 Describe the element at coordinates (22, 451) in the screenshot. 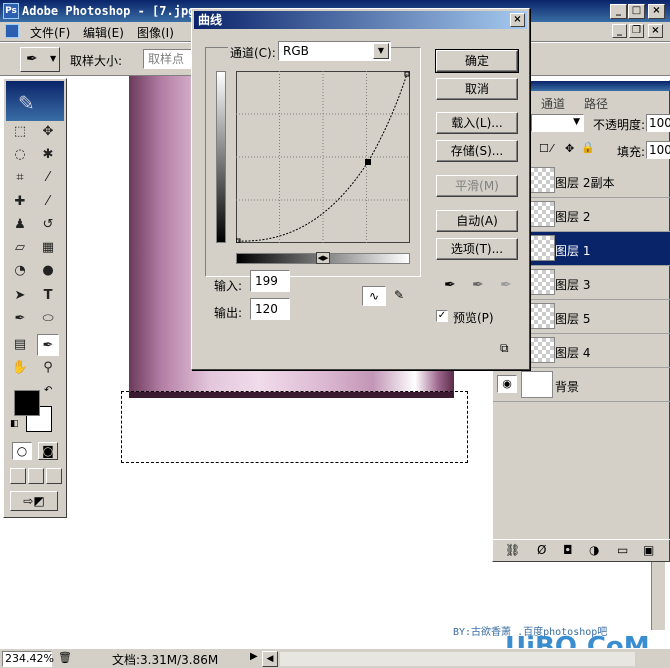

I see `standard-mode-icon: ○` at that location.